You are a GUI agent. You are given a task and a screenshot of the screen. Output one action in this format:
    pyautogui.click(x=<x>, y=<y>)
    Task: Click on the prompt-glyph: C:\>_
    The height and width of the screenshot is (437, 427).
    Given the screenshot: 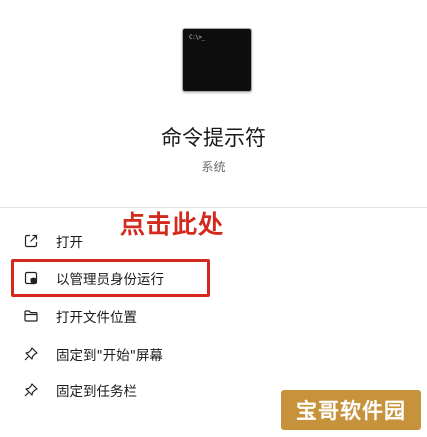 What is the action you would take?
    pyautogui.click(x=197, y=37)
    